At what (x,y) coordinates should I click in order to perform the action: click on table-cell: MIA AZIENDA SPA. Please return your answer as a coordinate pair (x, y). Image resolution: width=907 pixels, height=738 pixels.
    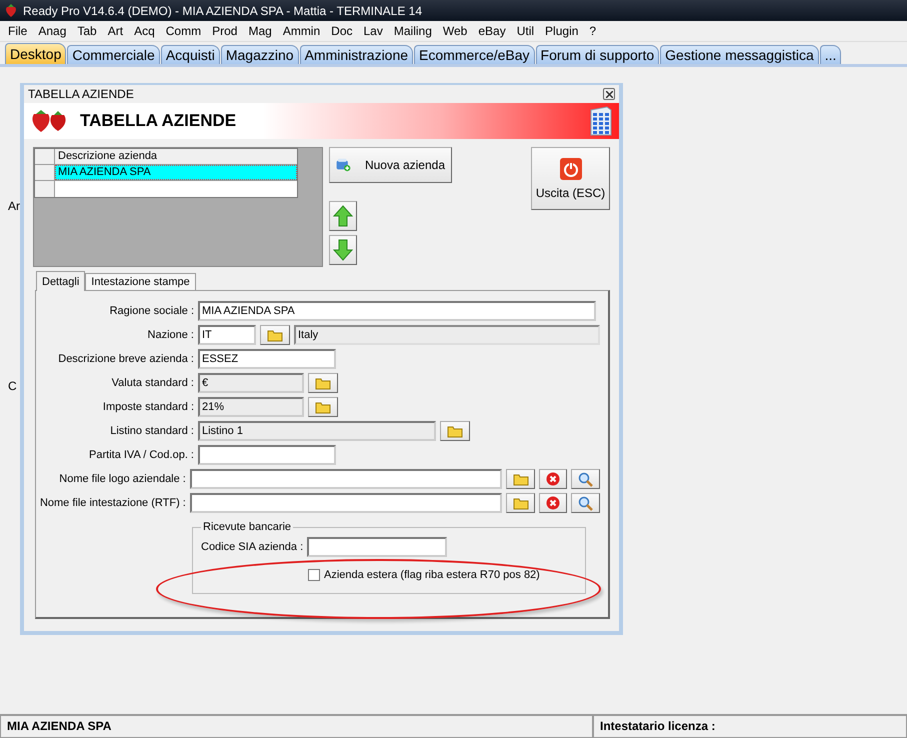
    Looking at the image, I should click on (176, 172).